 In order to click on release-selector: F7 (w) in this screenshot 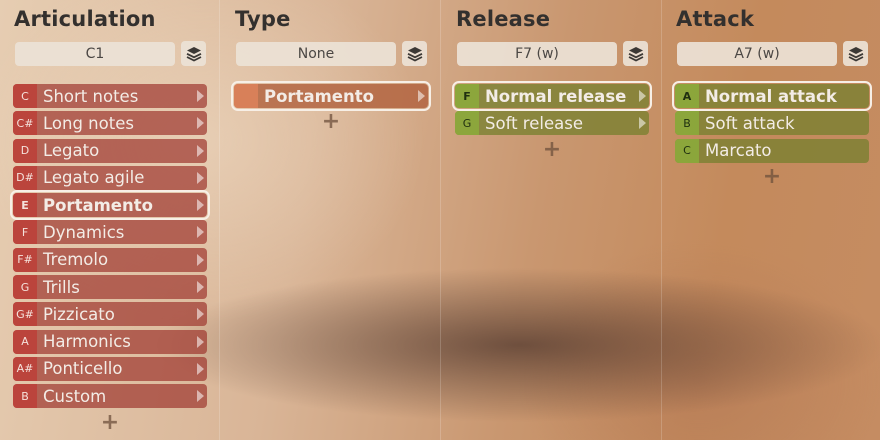, I will do `click(537, 54)`.